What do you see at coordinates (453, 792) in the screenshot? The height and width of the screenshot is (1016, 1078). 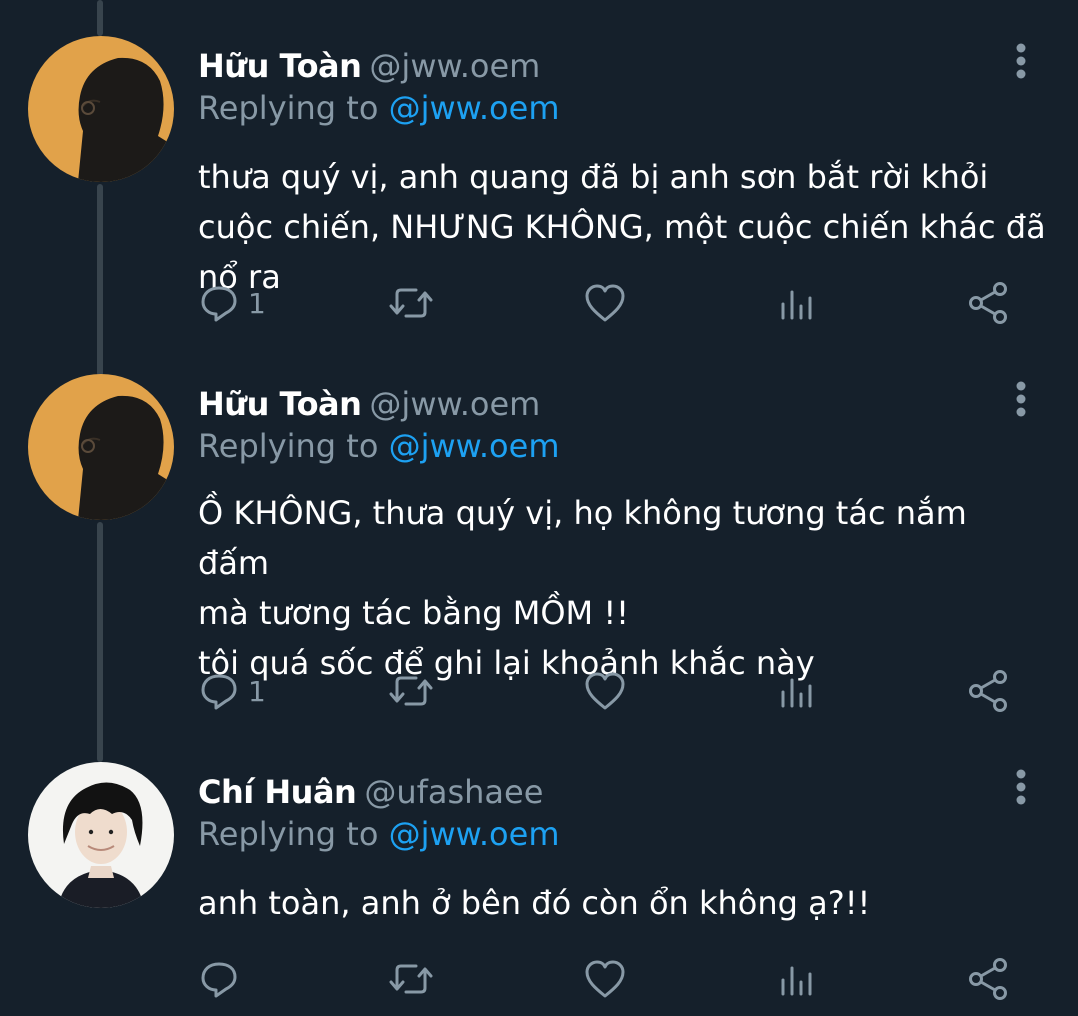 I see `user-handle: @ufashaee` at bounding box center [453, 792].